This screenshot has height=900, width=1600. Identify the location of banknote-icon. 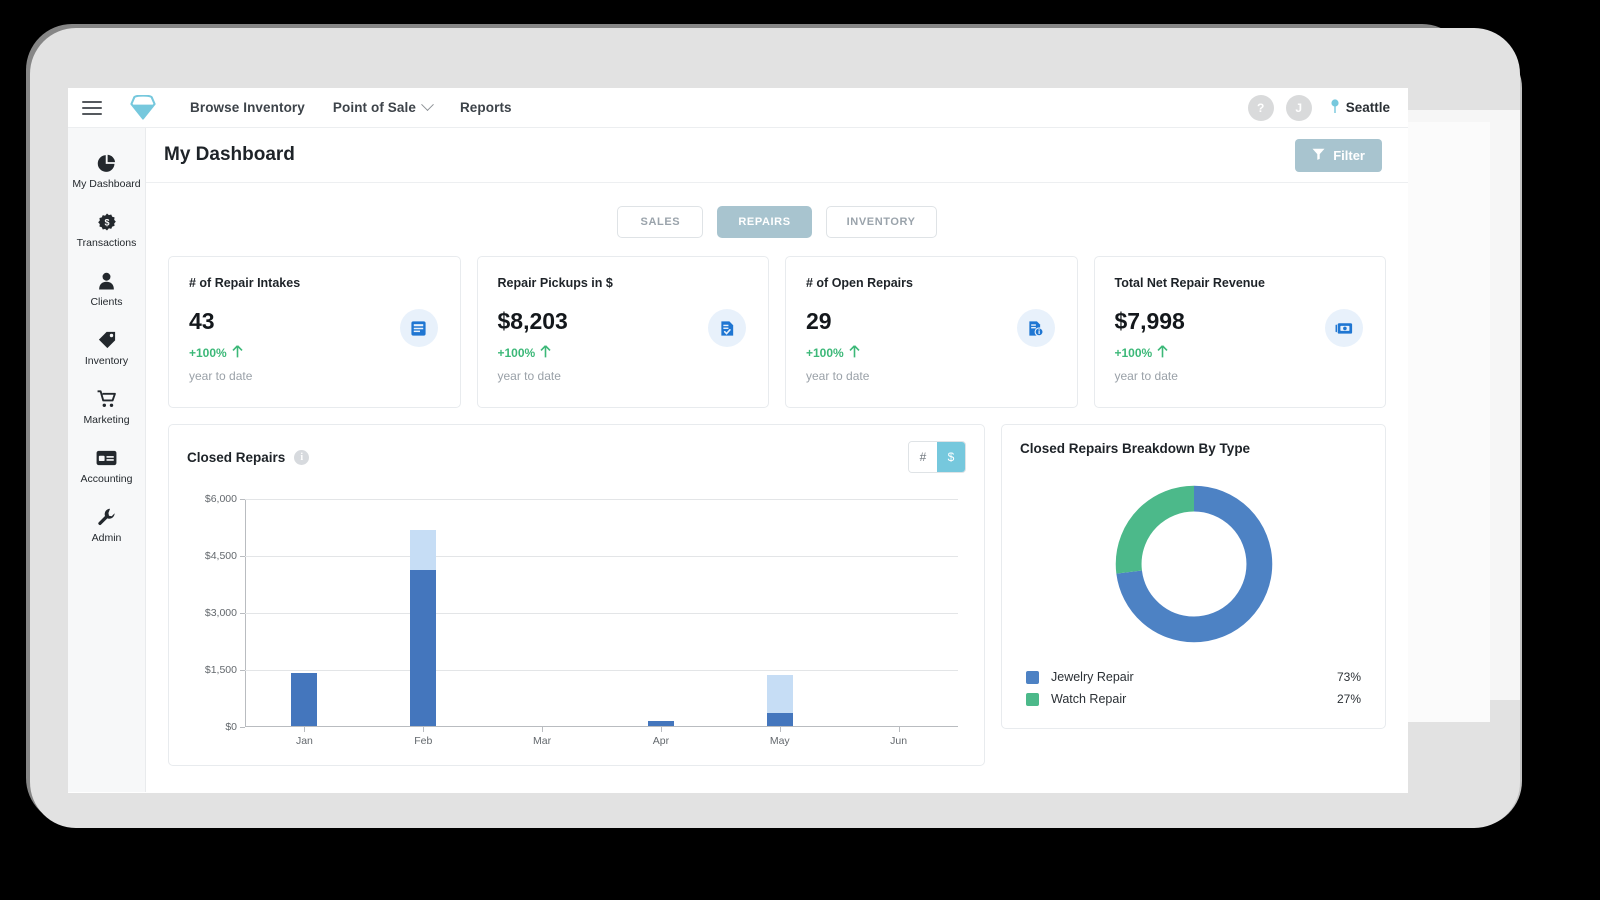
(1344, 328).